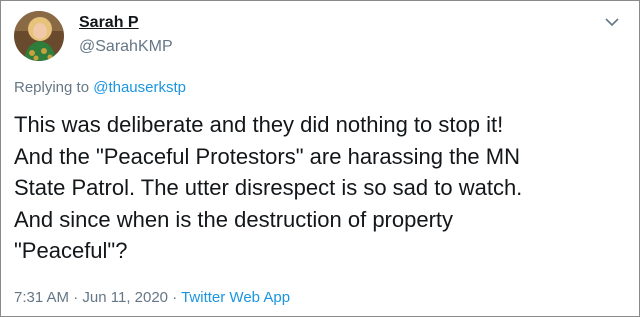  I want to click on tweet-date: Jun 11, 2020, so click(125, 297).